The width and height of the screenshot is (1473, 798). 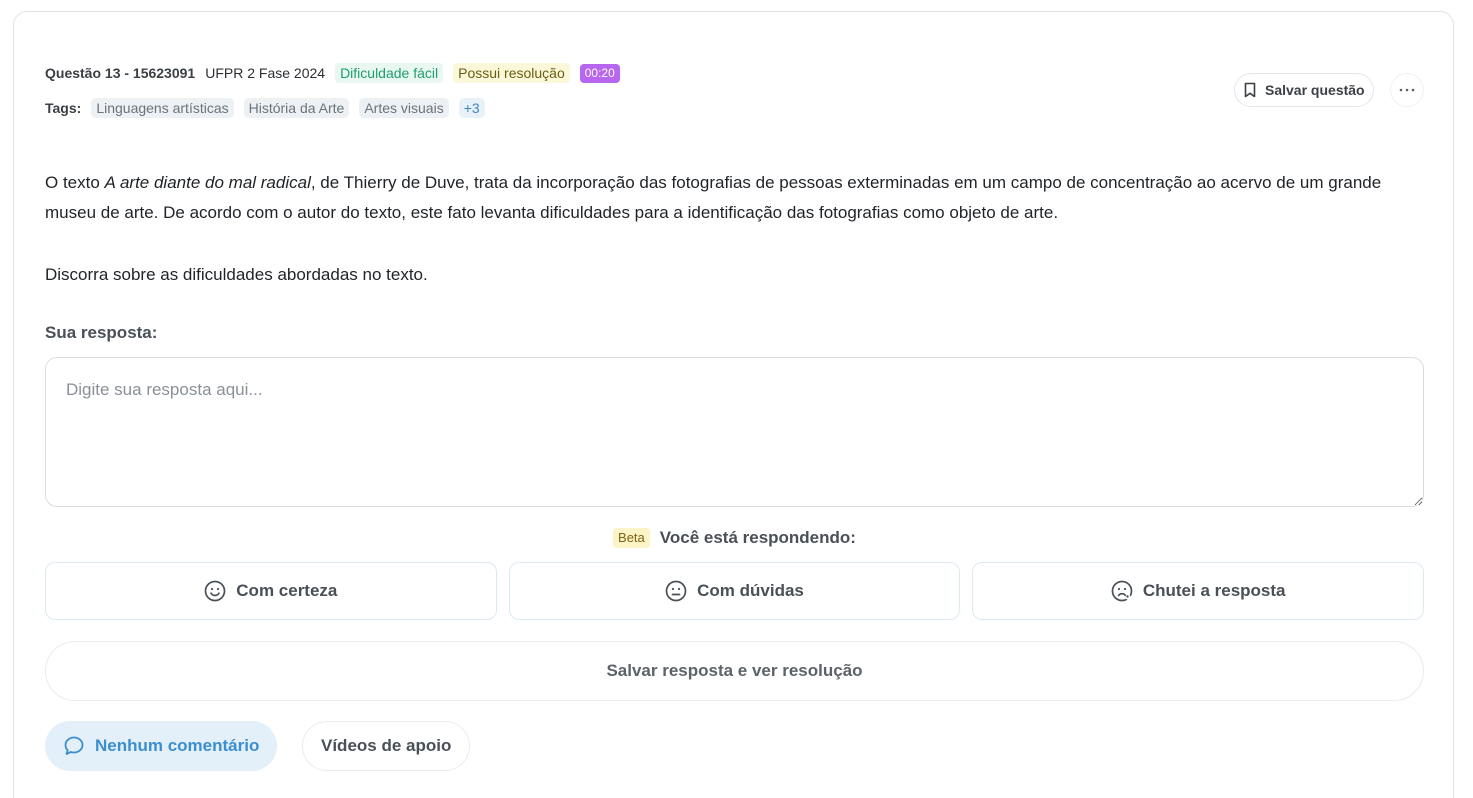 I want to click on confidence-option-label: Chutei a resposta, so click(x=1214, y=590).